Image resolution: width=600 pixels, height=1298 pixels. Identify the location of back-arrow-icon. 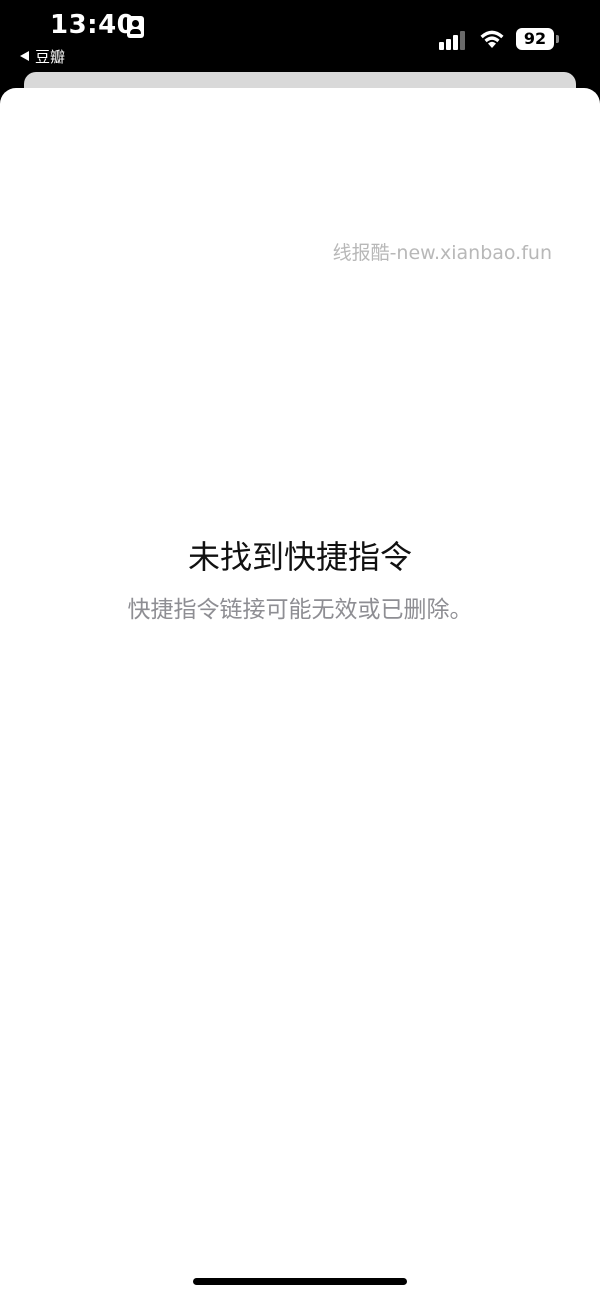
(24, 56).